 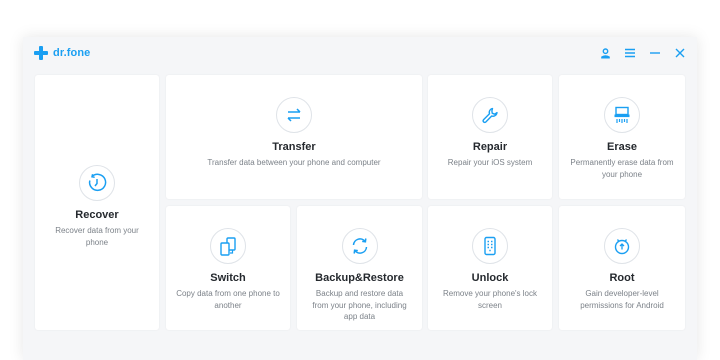 What do you see at coordinates (680, 53) in the screenshot?
I see `close-icon` at bounding box center [680, 53].